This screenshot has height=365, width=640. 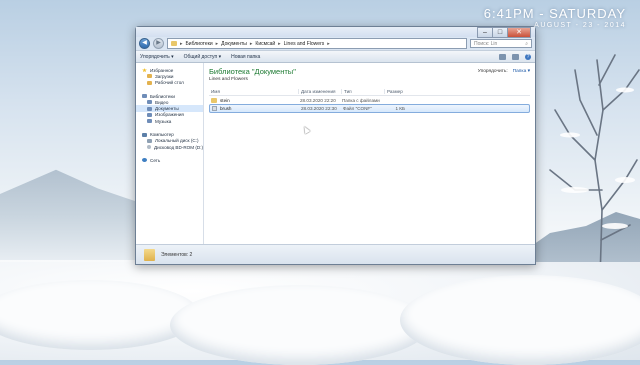 What do you see at coordinates (253, 100) in the screenshot?
I see `file-name-cell: stein` at bounding box center [253, 100].